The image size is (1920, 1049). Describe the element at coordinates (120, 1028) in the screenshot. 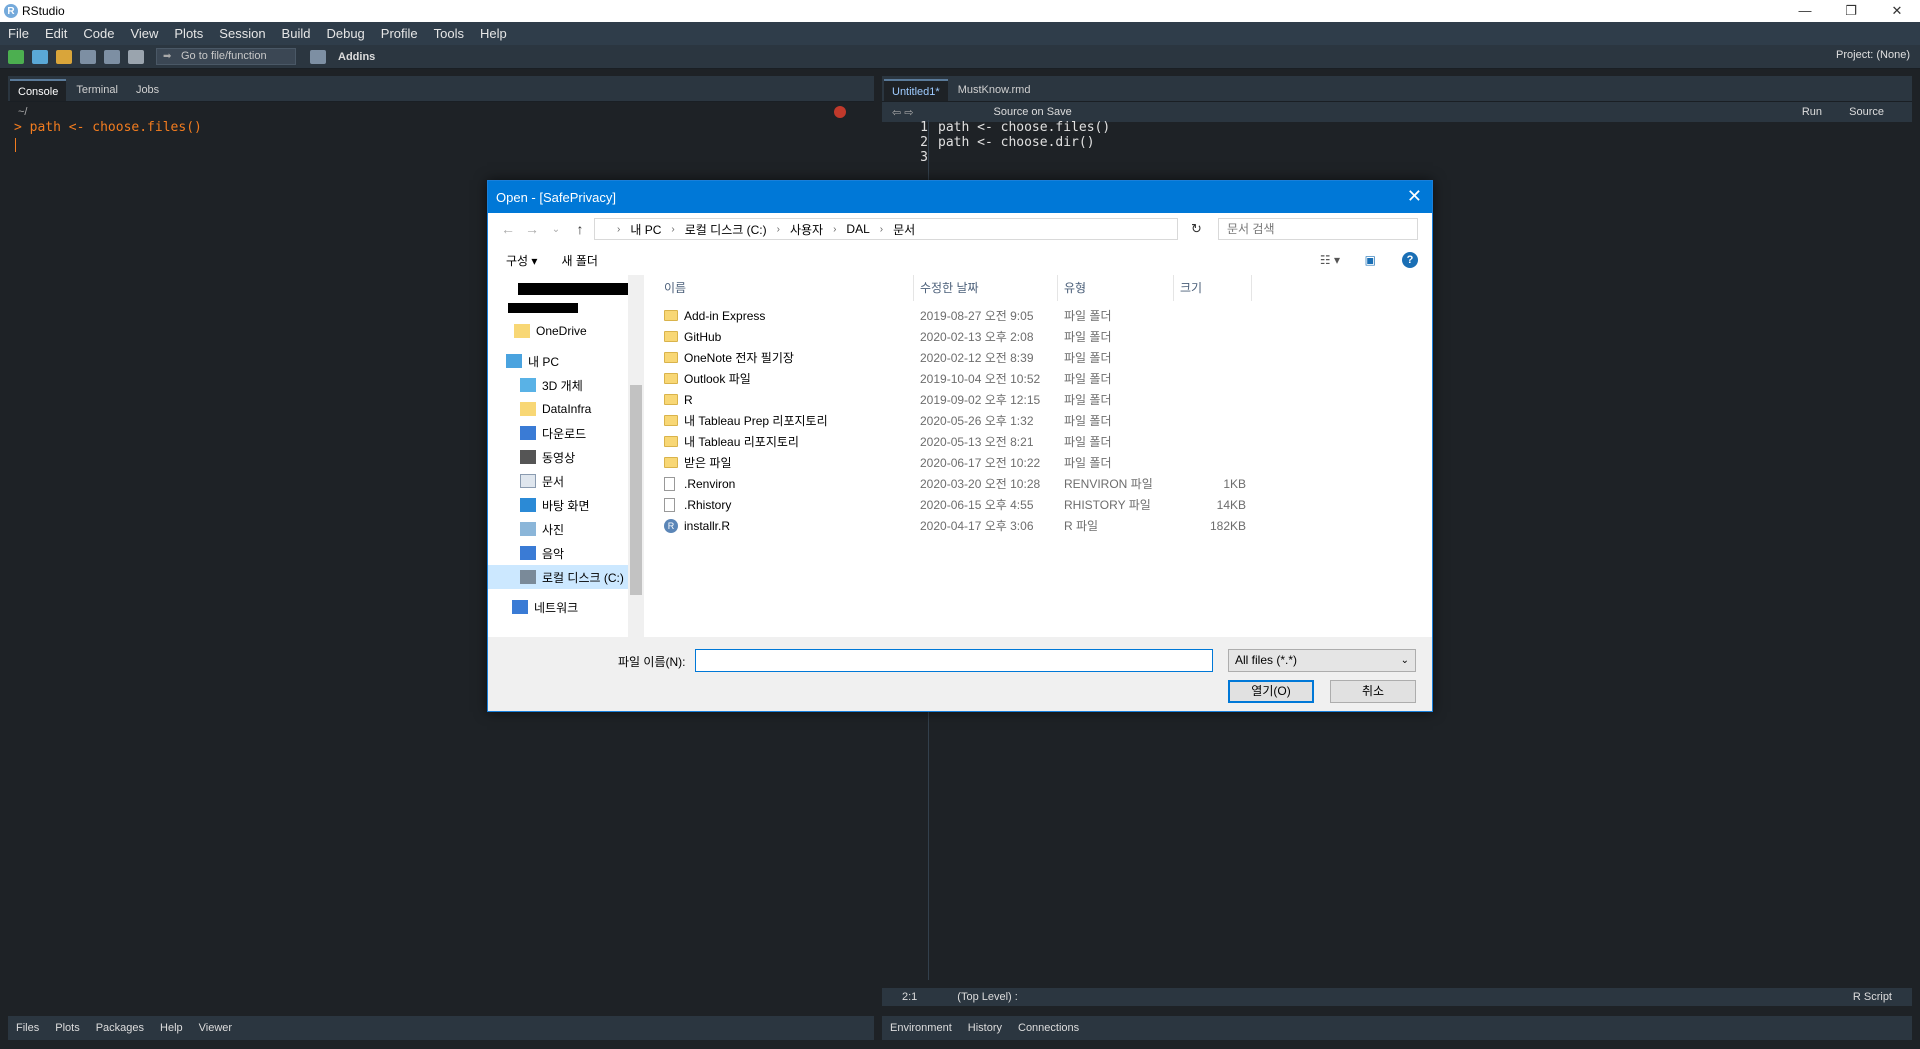

I see `tab-packages: Packages` at that location.